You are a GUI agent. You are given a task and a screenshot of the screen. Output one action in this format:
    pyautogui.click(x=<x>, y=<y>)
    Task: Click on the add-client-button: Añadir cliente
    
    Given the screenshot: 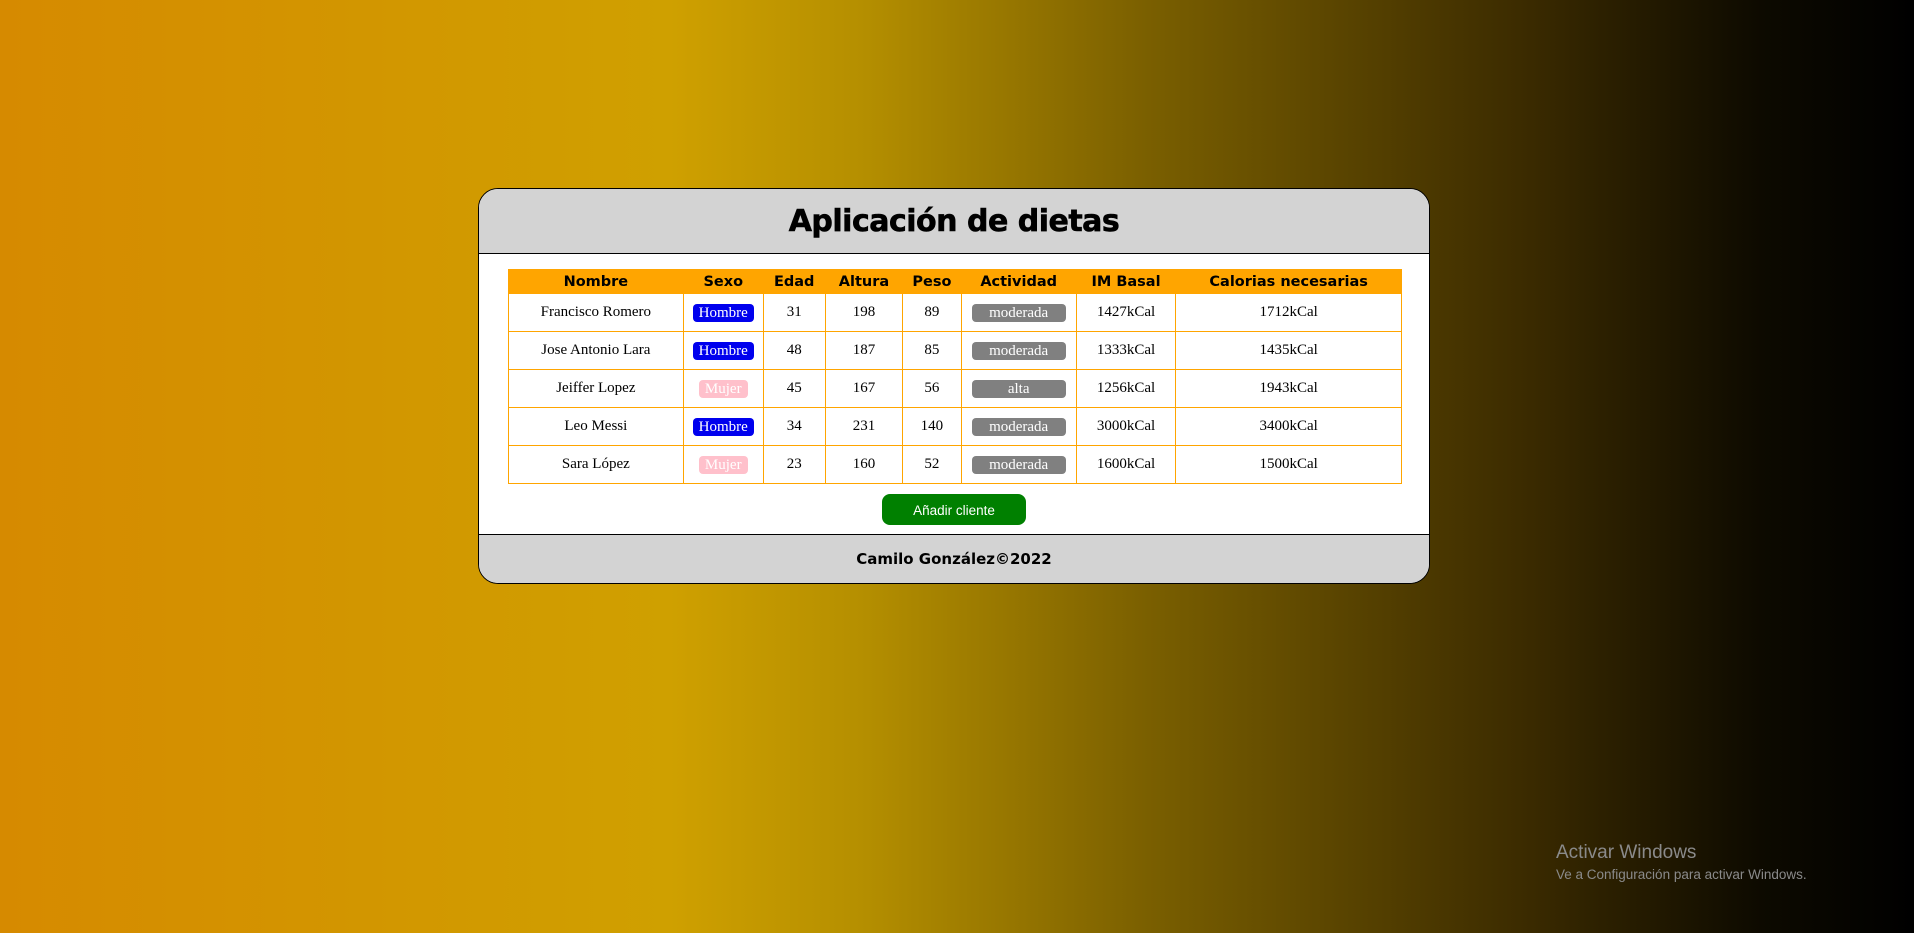 What is the action you would take?
    pyautogui.click(x=954, y=509)
    